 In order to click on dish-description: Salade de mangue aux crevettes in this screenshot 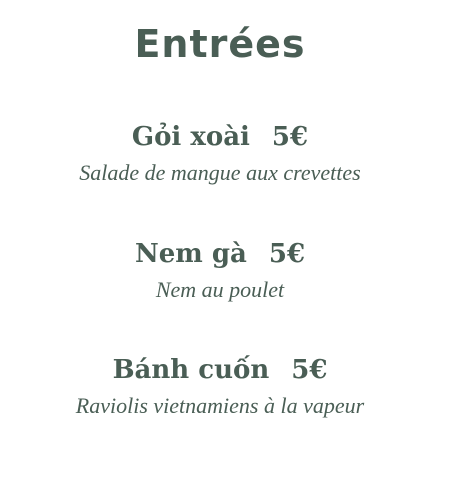, I will do `click(220, 172)`.